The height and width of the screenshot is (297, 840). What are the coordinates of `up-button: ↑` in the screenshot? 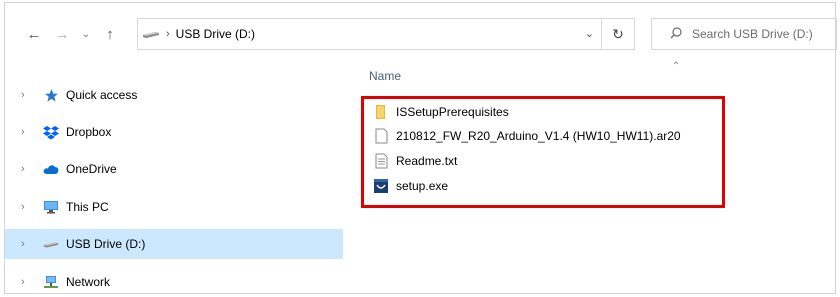 It's located at (110, 34).